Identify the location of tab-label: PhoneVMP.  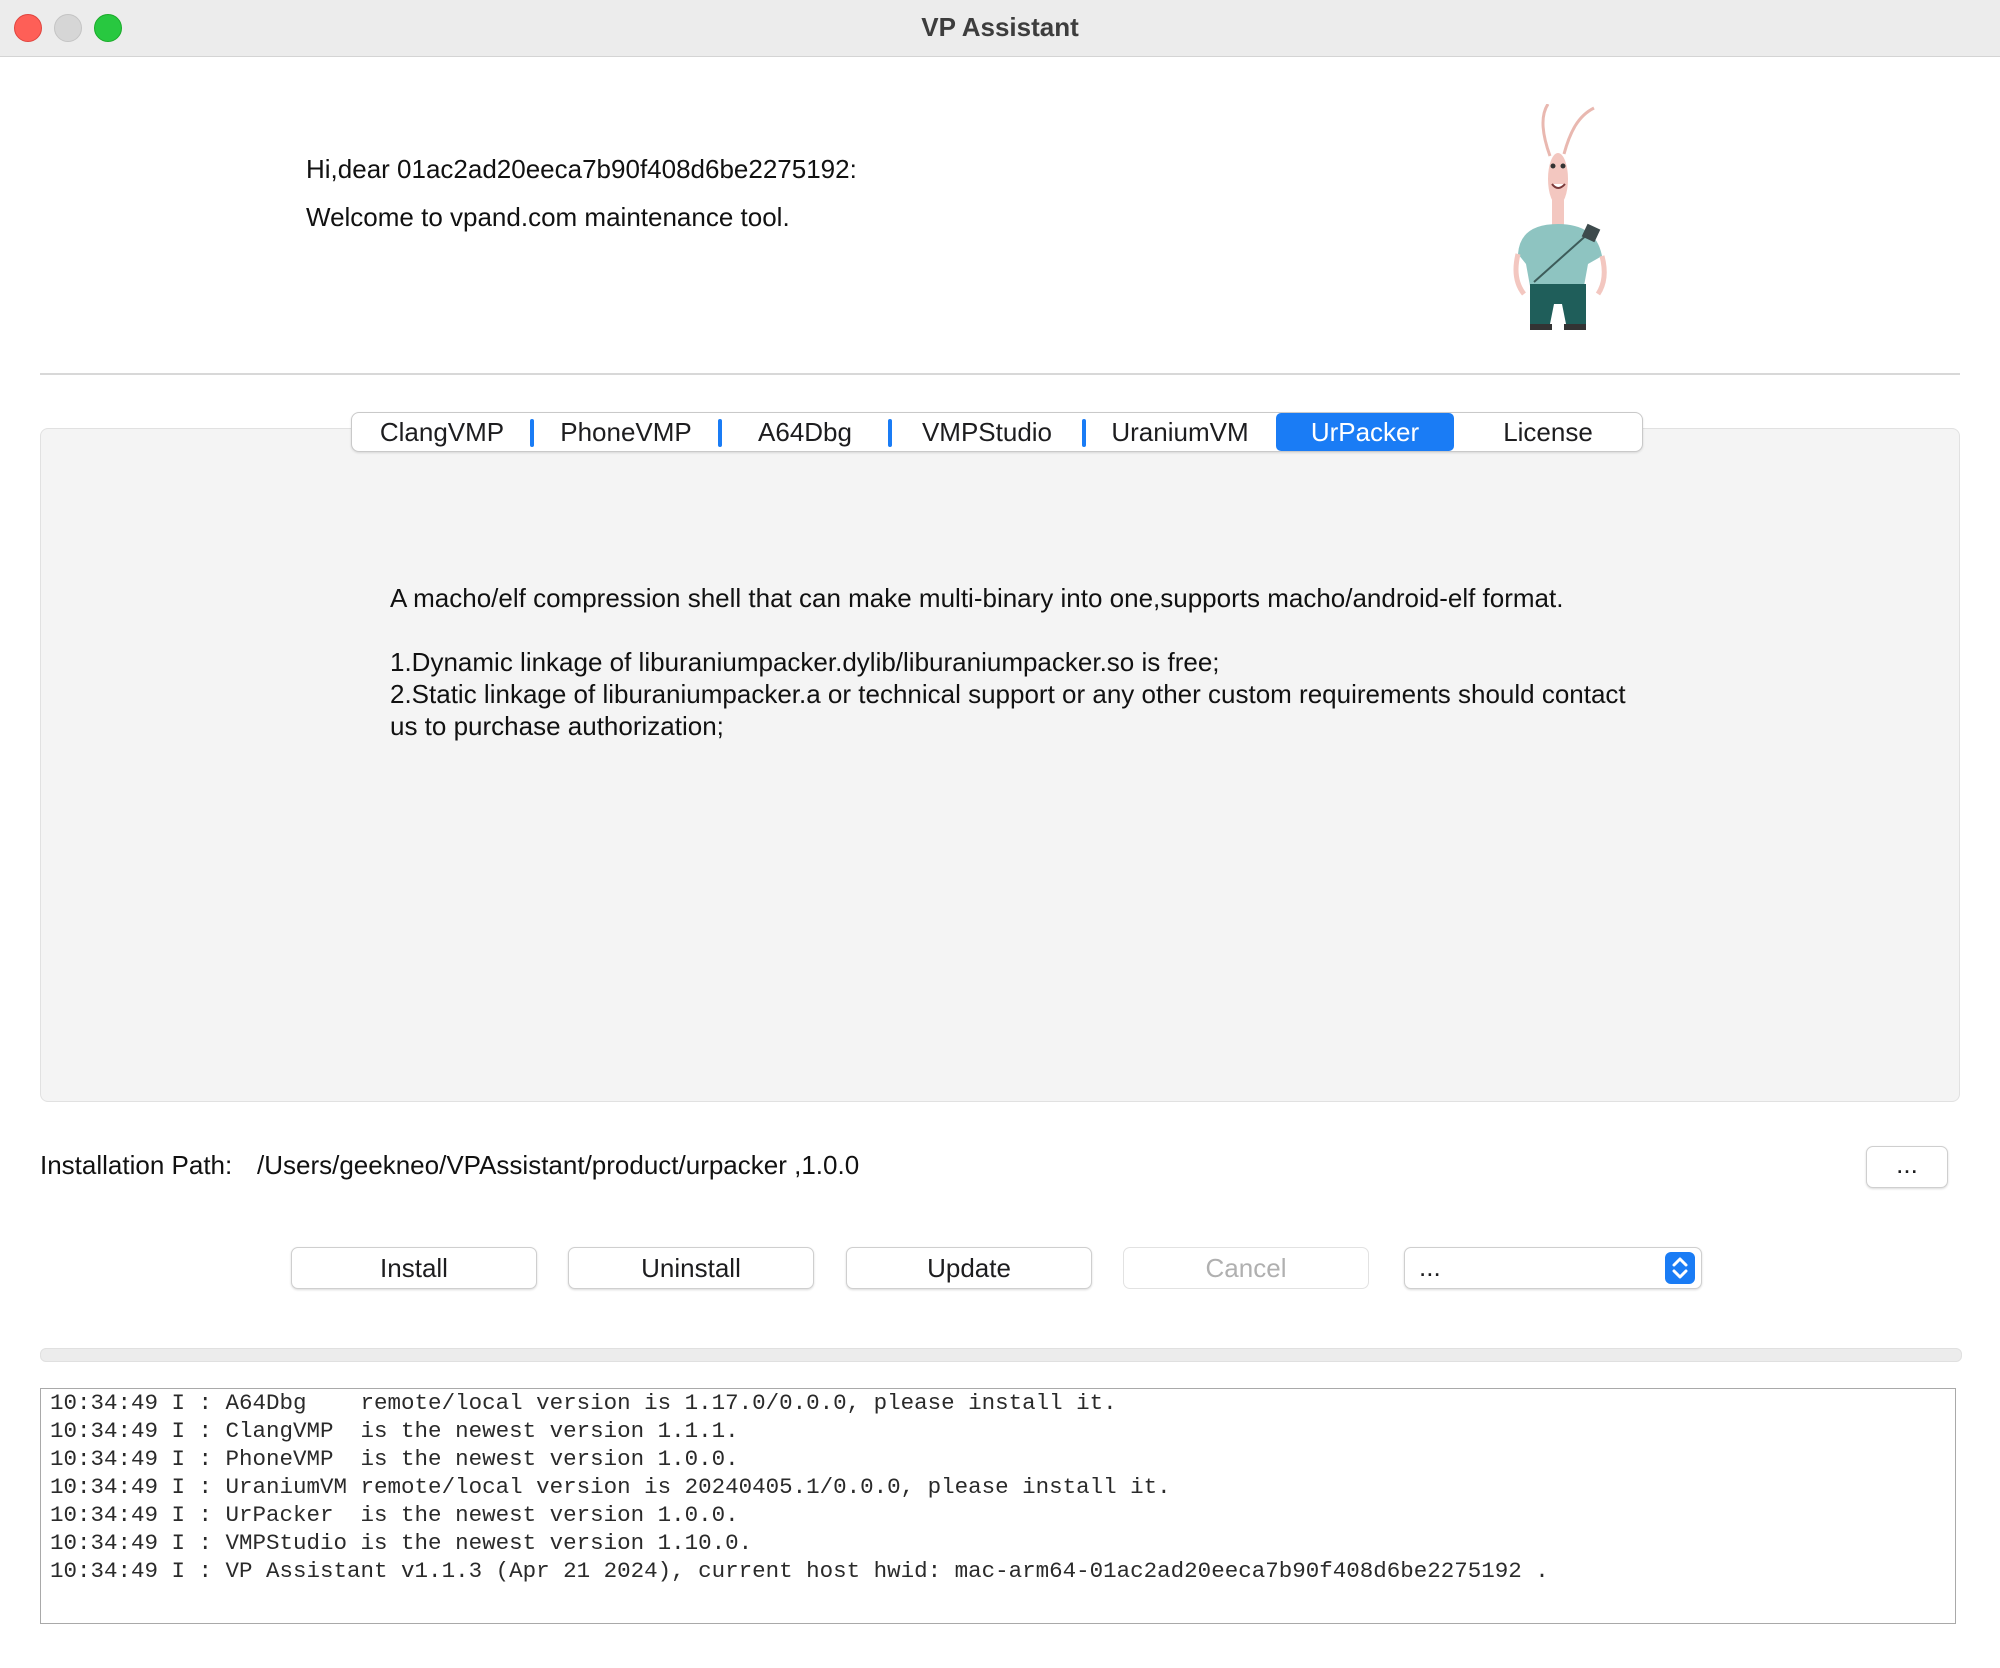
(626, 431).